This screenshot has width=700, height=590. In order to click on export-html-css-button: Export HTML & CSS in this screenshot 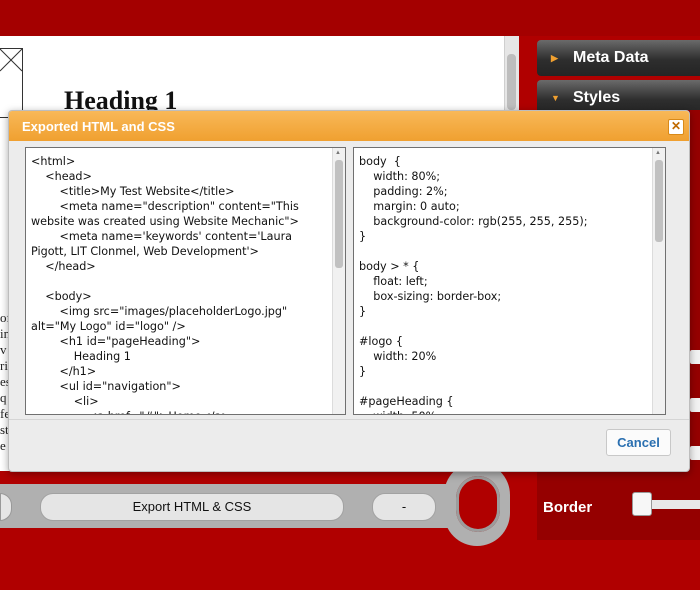, I will do `click(192, 507)`.